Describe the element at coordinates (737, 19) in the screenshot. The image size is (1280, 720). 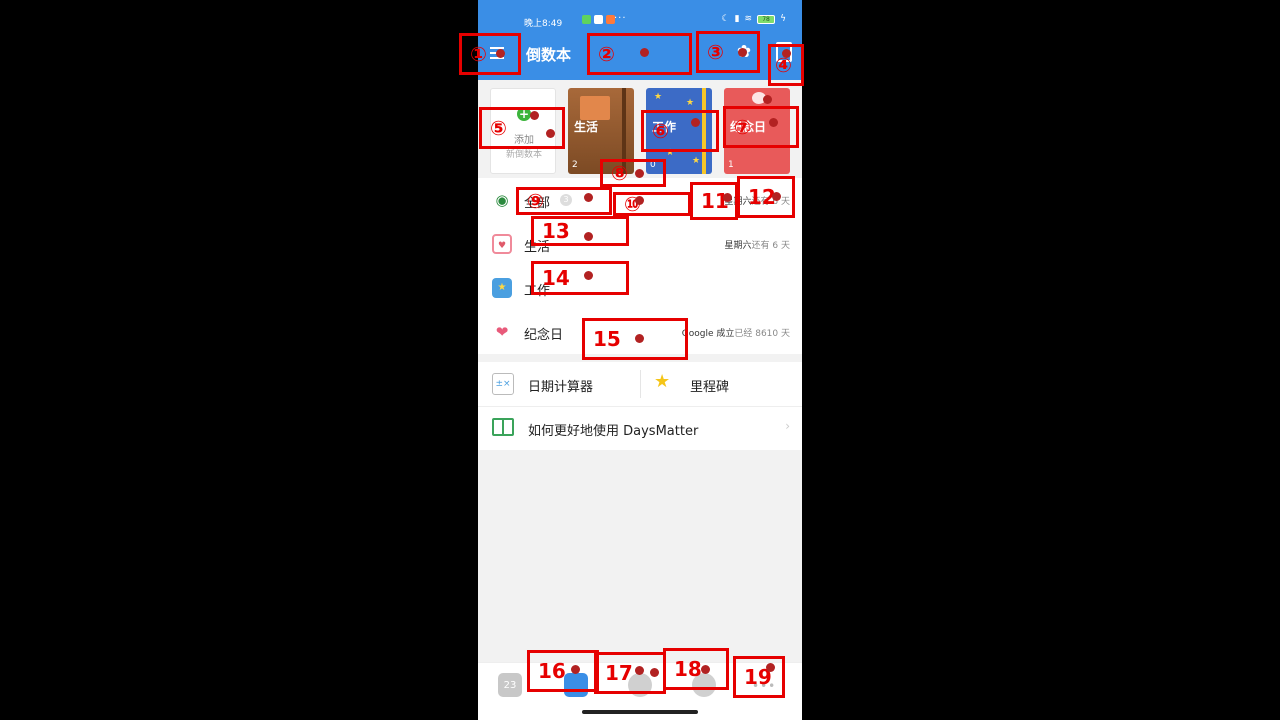
I see `signal-icon: ▮` at that location.